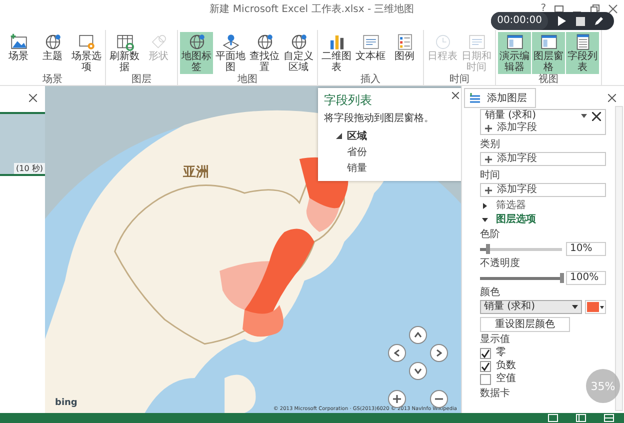 The height and width of the screenshot is (423, 624). What do you see at coordinates (506, 379) in the screenshot?
I see `checkbox-label: 空值` at bounding box center [506, 379].